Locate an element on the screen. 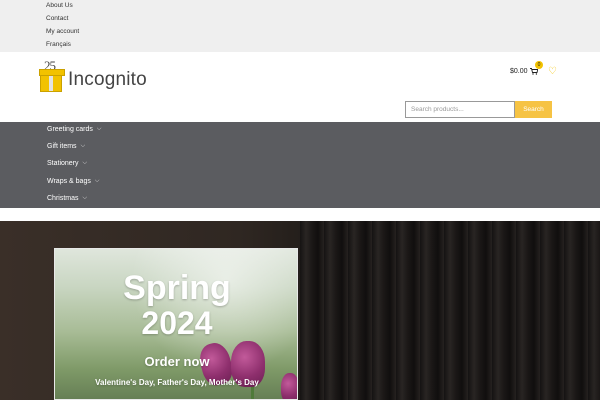 The width and height of the screenshot is (600, 400). logo-name: Incognito is located at coordinates (107, 79).